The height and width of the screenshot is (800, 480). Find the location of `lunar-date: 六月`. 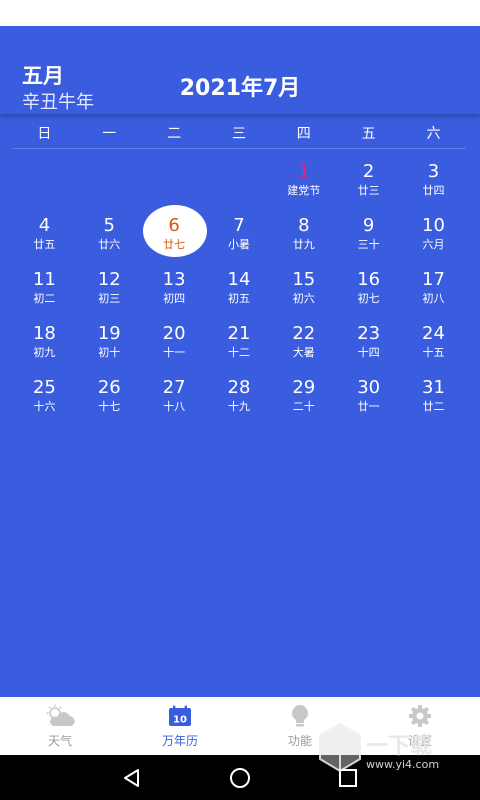

lunar-date: 六月 is located at coordinates (433, 244).